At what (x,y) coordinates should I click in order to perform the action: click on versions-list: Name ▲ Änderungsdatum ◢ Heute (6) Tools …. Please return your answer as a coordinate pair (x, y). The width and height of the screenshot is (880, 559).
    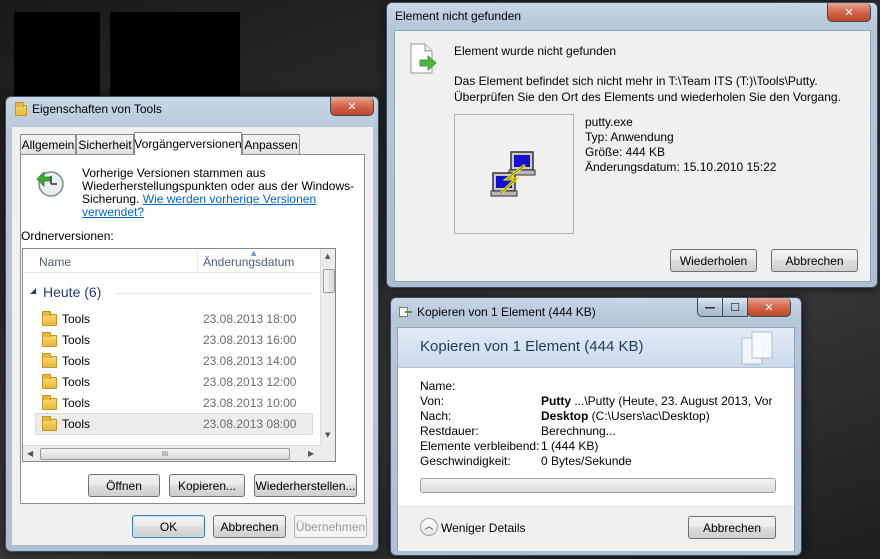
    Looking at the image, I should click on (179, 355).